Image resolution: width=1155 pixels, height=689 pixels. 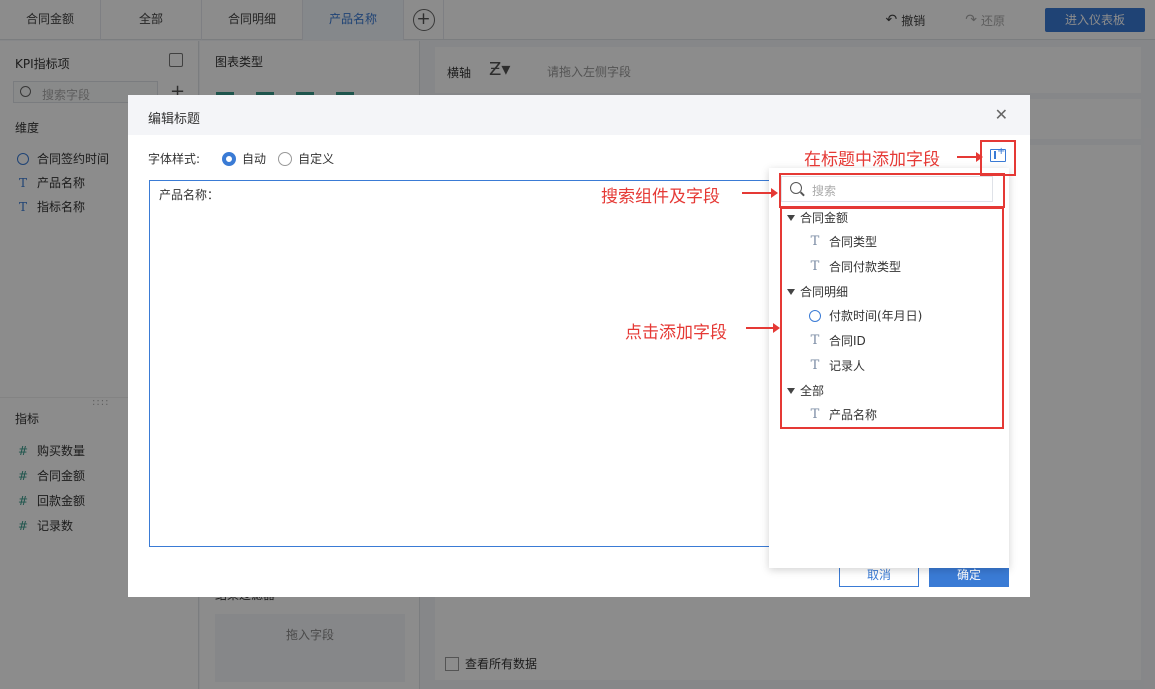 I want to click on radio-auto, so click(x=229, y=158).